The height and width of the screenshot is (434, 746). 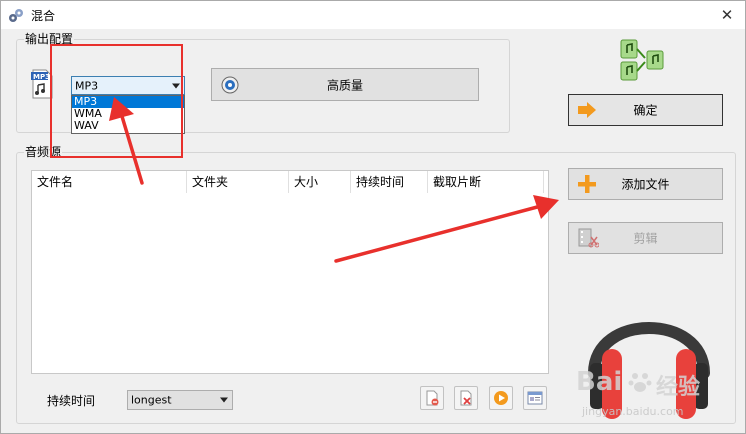 What do you see at coordinates (678, 387) in the screenshot?
I see `watermark-brand-cn: 经验` at bounding box center [678, 387].